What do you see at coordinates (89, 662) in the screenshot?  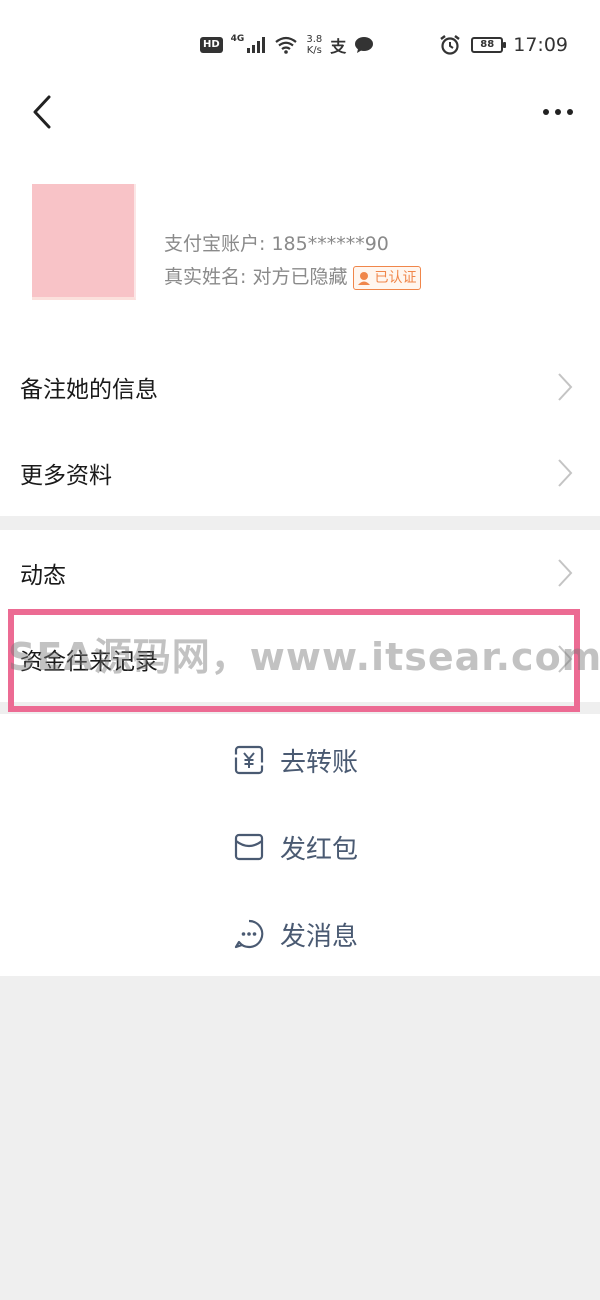 I see `menu-item-label: 资金往来记录` at bounding box center [89, 662].